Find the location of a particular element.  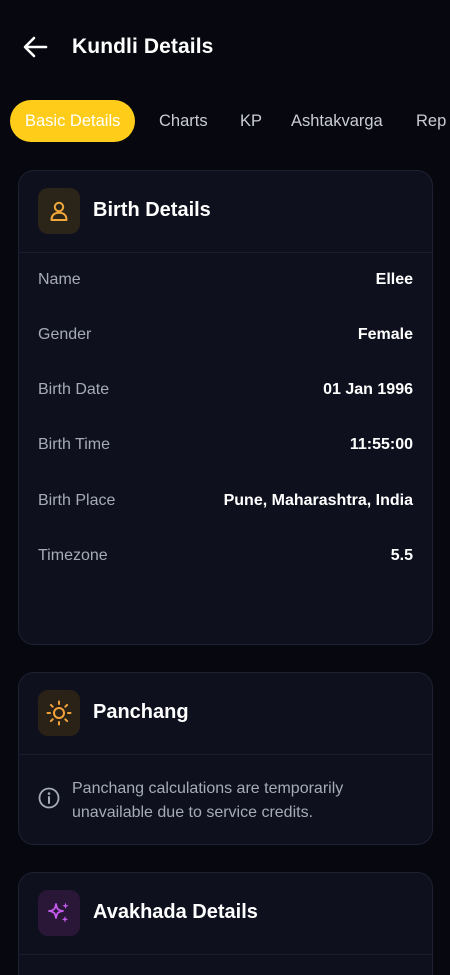

app-header: Kundli Details is located at coordinates (225, 47).